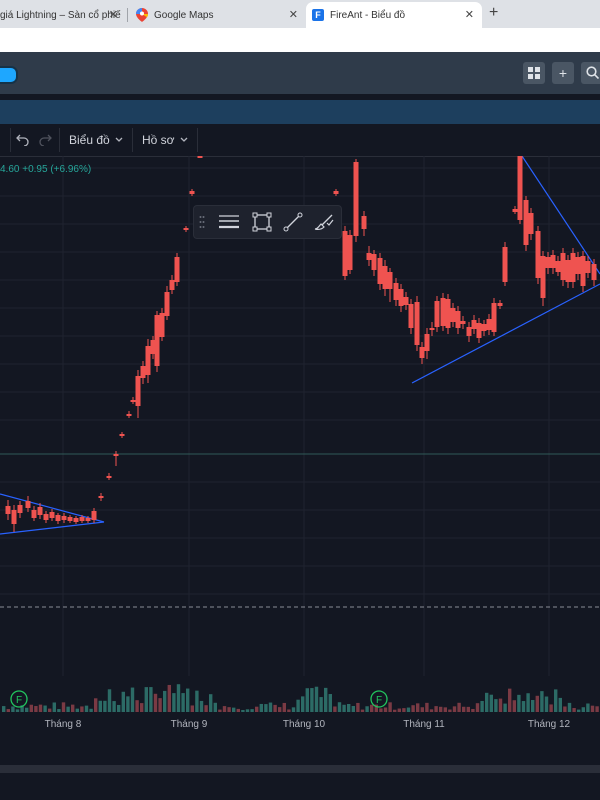 Image resolution: width=600 pixels, height=800 pixels. I want to click on line-style-icon, so click(229, 222).